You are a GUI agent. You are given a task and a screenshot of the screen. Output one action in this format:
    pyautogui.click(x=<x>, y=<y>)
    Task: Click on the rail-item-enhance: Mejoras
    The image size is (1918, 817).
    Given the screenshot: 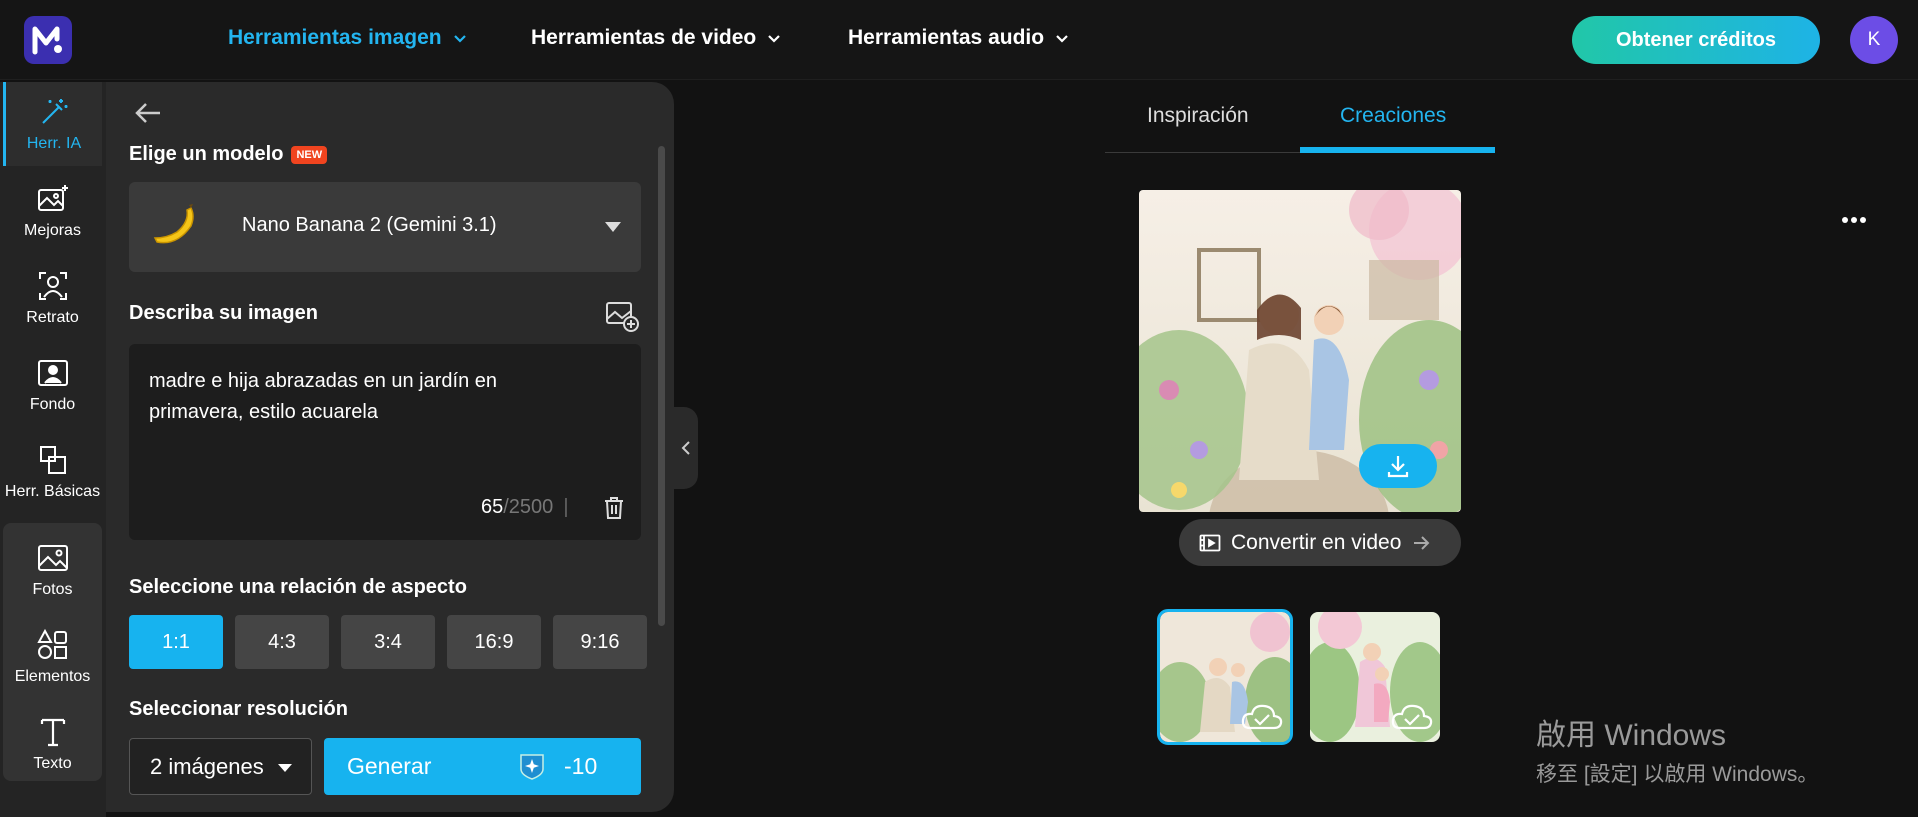 What is the action you would take?
    pyautogui.click(x=52, y=211)
    